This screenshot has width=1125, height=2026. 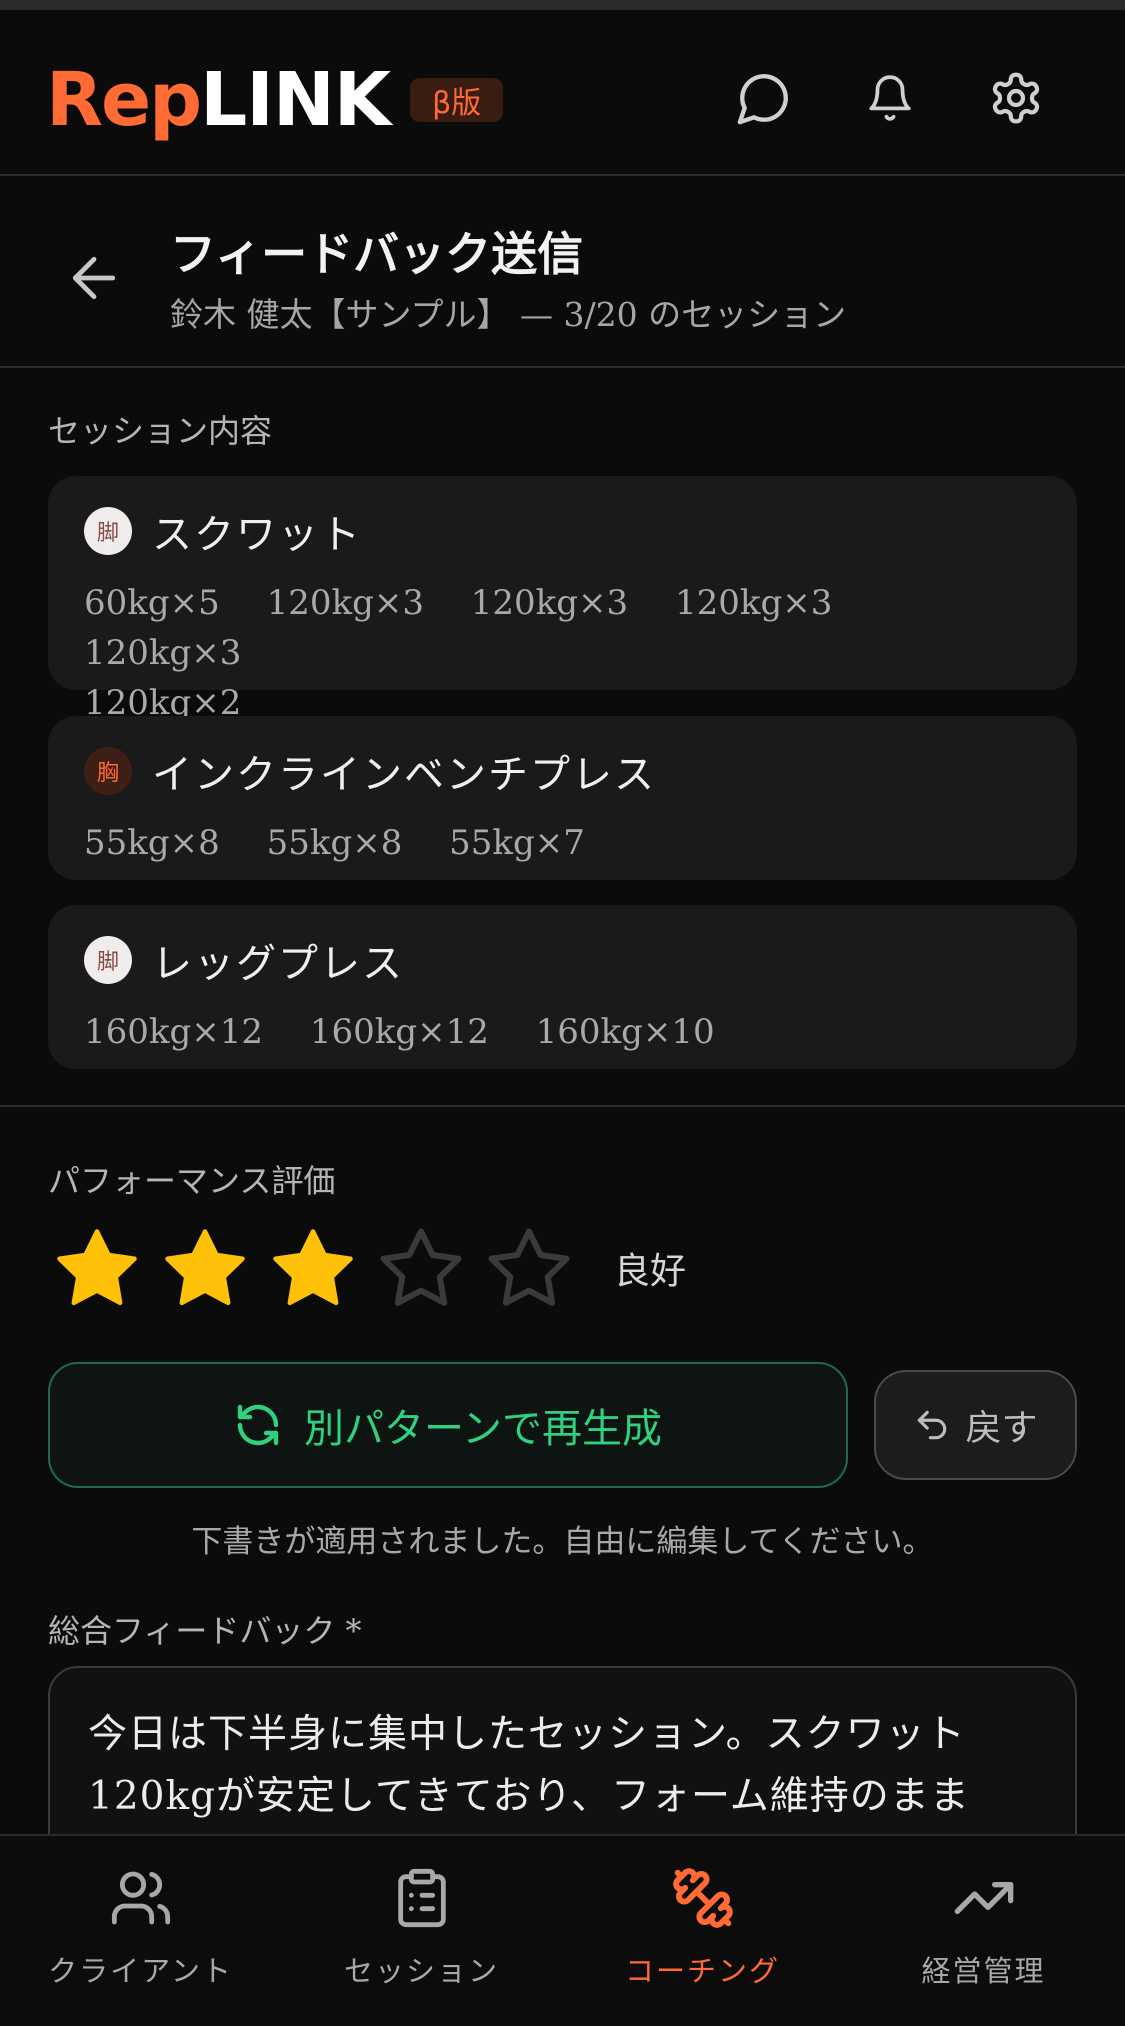 I want to click on nav-item-coaching: コーチング, so click(x=702, y=1931).